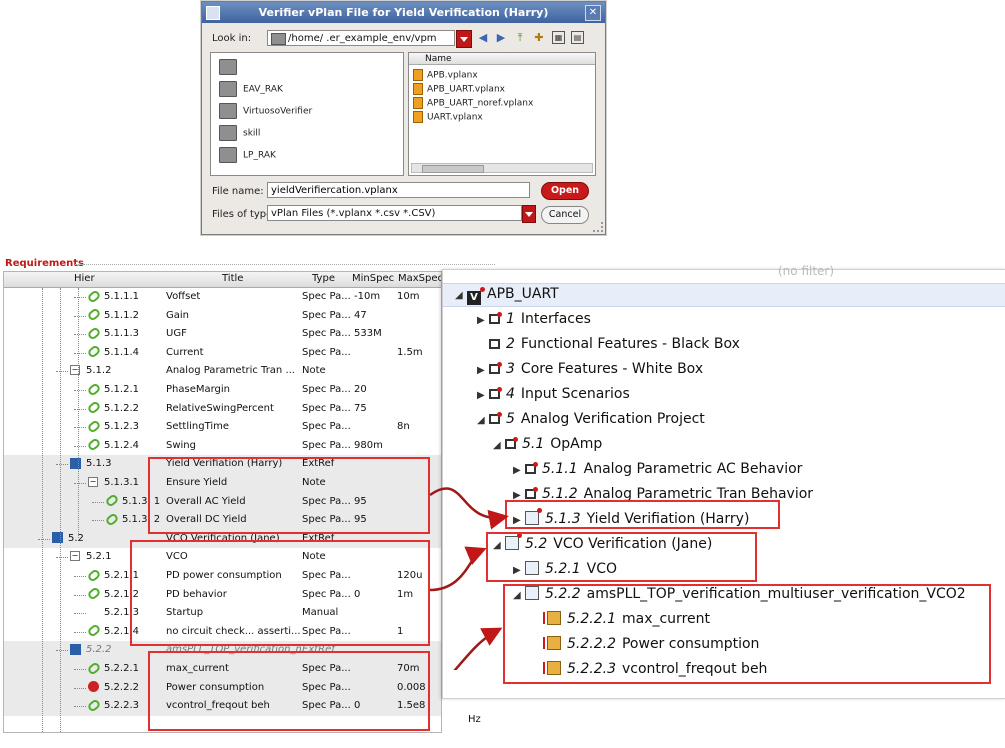 The height and width of the screenshot is (748, 1005). I want to click on tree-item: 2 Functional Features - Black Box, so click(608, 344).